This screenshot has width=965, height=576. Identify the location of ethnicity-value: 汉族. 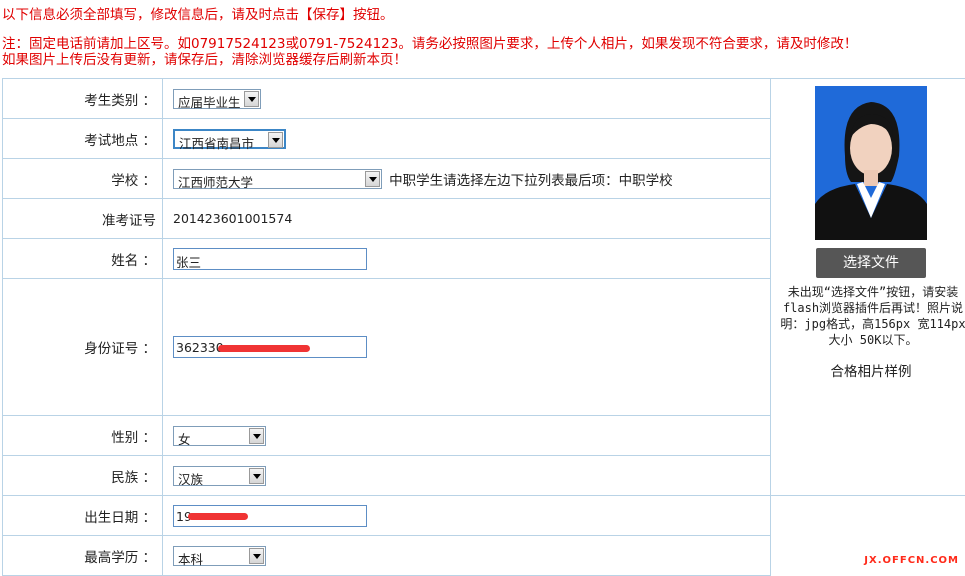
(190, 478).